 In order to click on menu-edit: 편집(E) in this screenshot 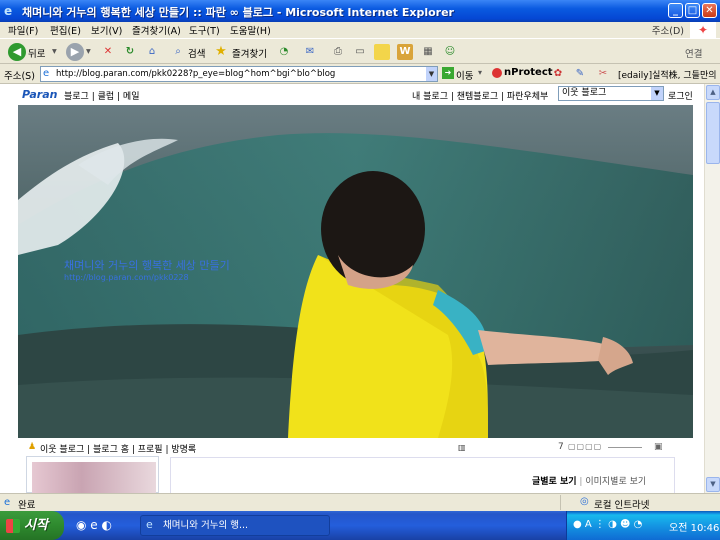, I will do `click(65, 30)`.